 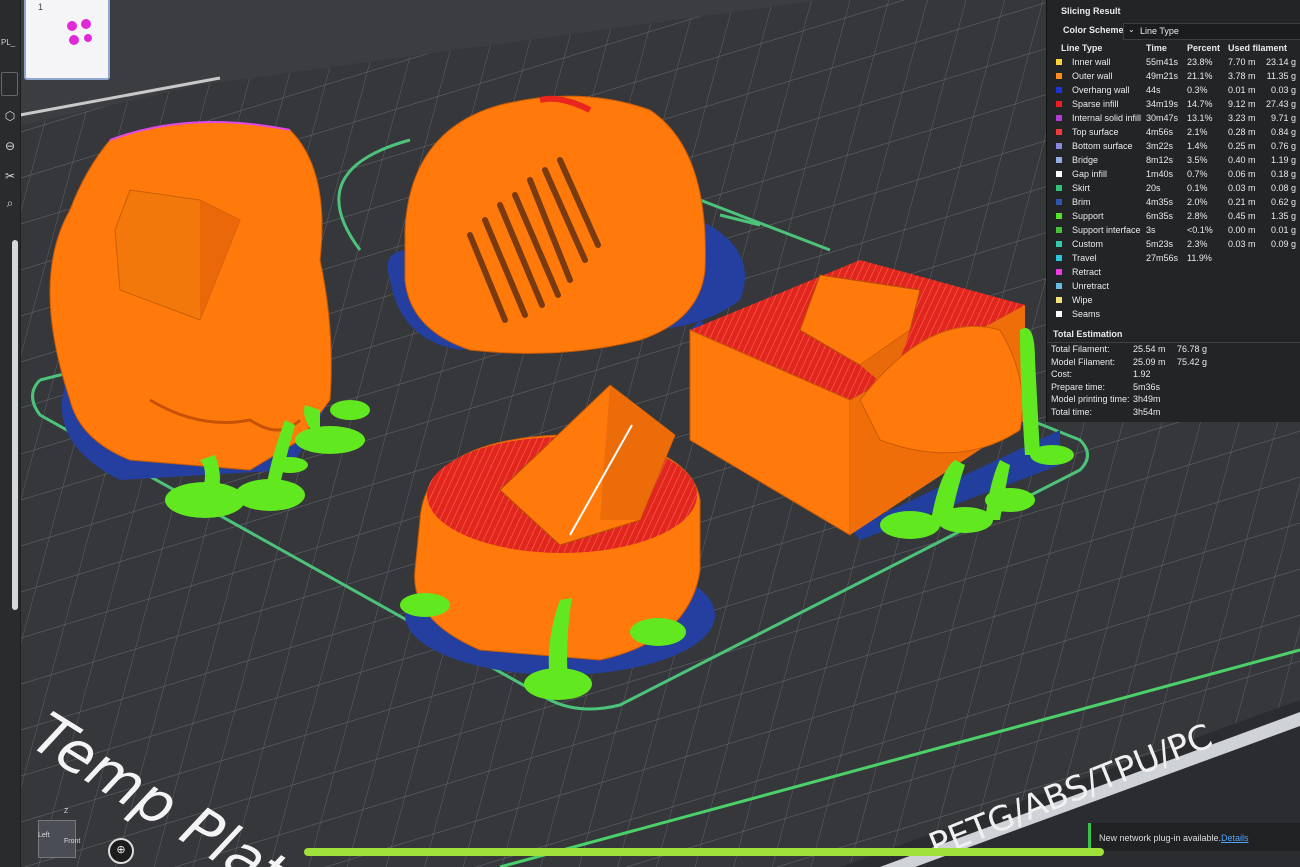 What do you see at coordinates (72, 841) in the screenshot?
I see `cube-front-label: Front` at bounding box center [72, 841].